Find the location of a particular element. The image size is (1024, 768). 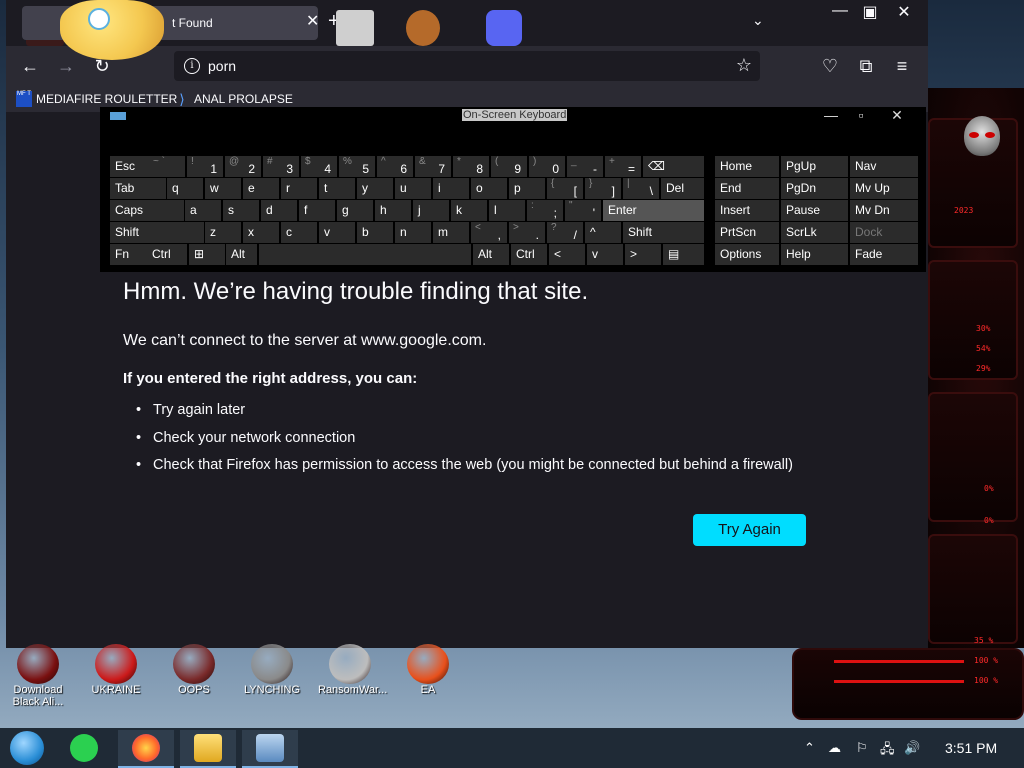

osk-row1-key: ) 0 is located at coordinates (547, 166).